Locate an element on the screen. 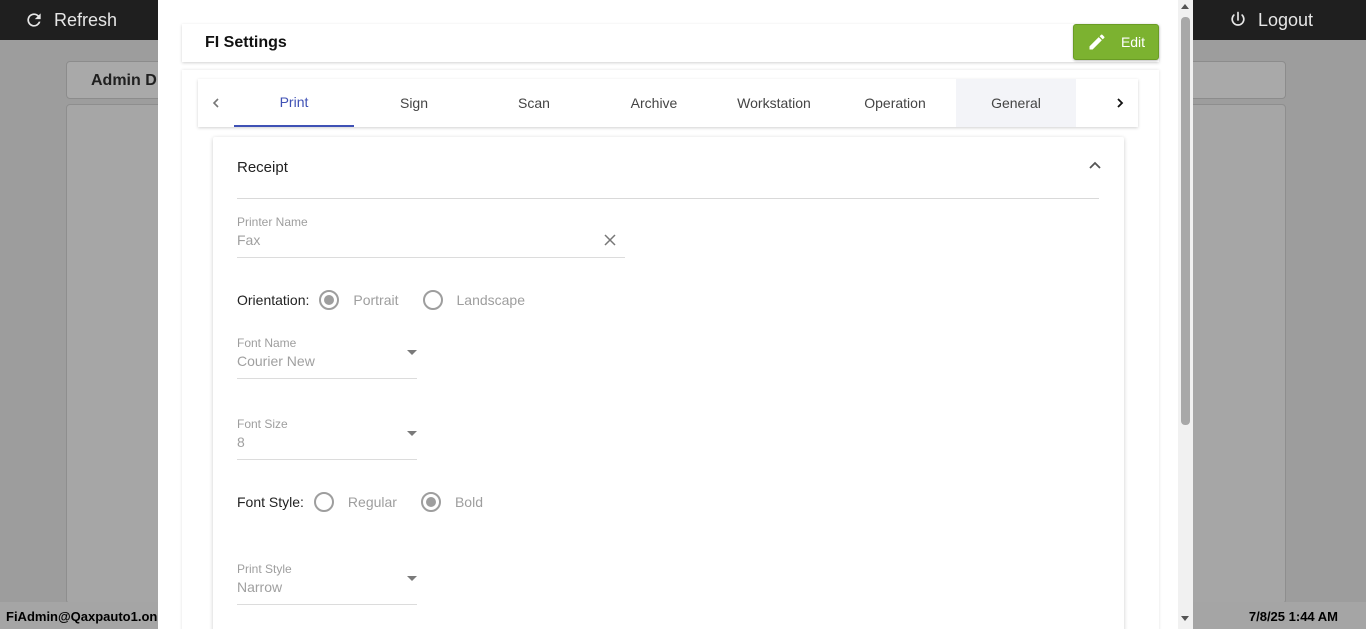 Image resolution: width=1366 pixels, height=629 pixels. printer-name-label: Printer Name is located at coordinates (272, 222).